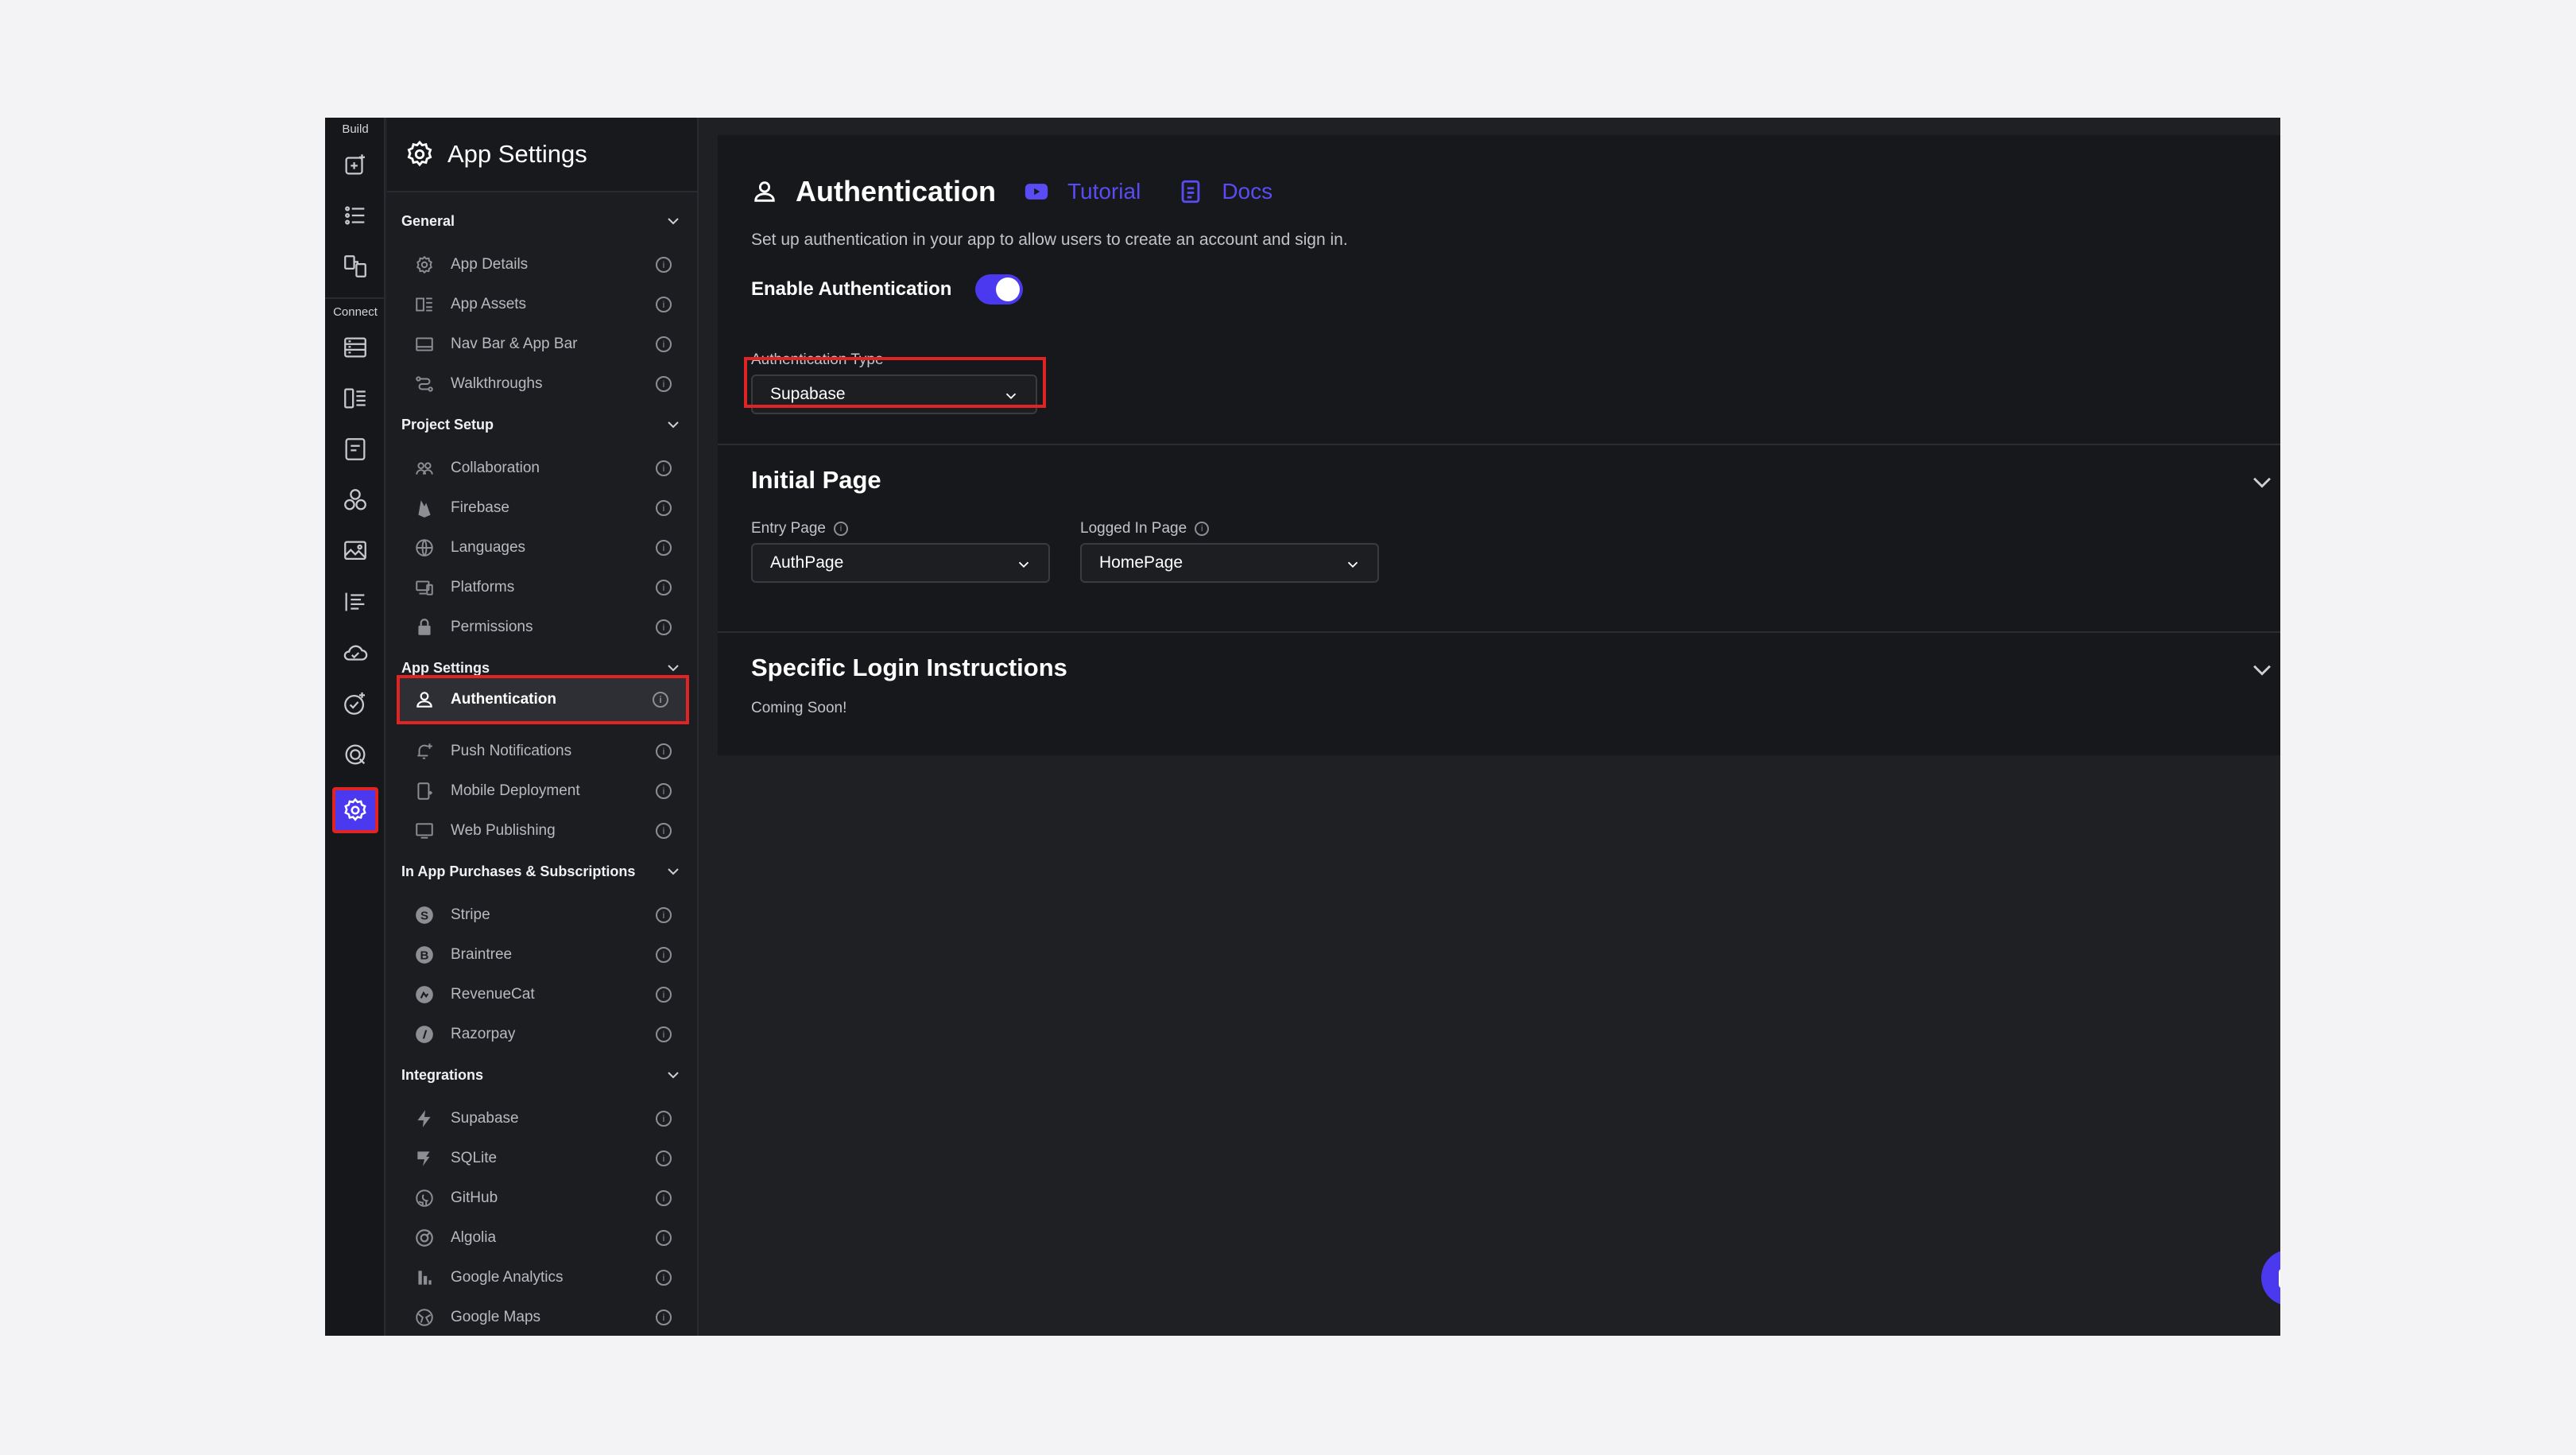  Describe the element at coordinates (1145, 528) in the screenshot. I see `logged-in-page-label: Logged In Page i` at that location.